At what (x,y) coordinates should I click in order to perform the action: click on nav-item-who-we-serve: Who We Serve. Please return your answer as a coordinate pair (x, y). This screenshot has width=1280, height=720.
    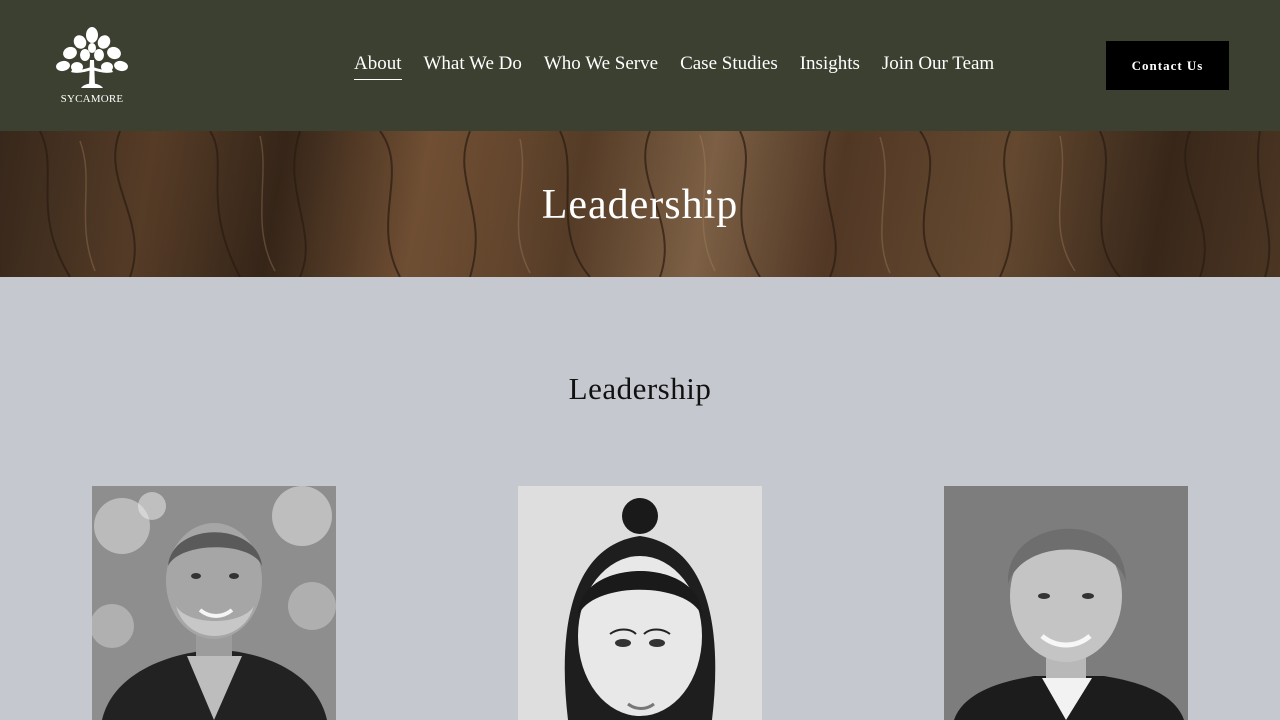
    Looking at the image, I should click on (601, 65).